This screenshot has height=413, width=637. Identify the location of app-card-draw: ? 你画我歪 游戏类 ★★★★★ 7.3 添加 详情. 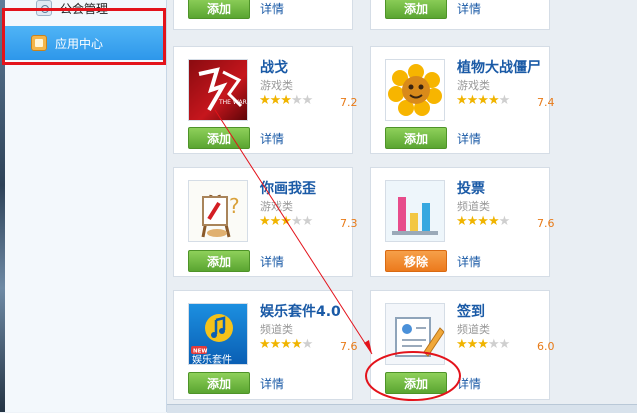
(265, 222).